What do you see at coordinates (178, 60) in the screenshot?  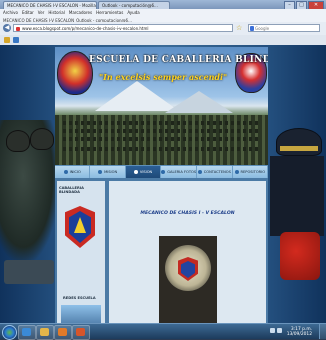 I see `site-title: ESCUELA DE CABALLERIA BLINDADA` at bounding box center [178, 60].